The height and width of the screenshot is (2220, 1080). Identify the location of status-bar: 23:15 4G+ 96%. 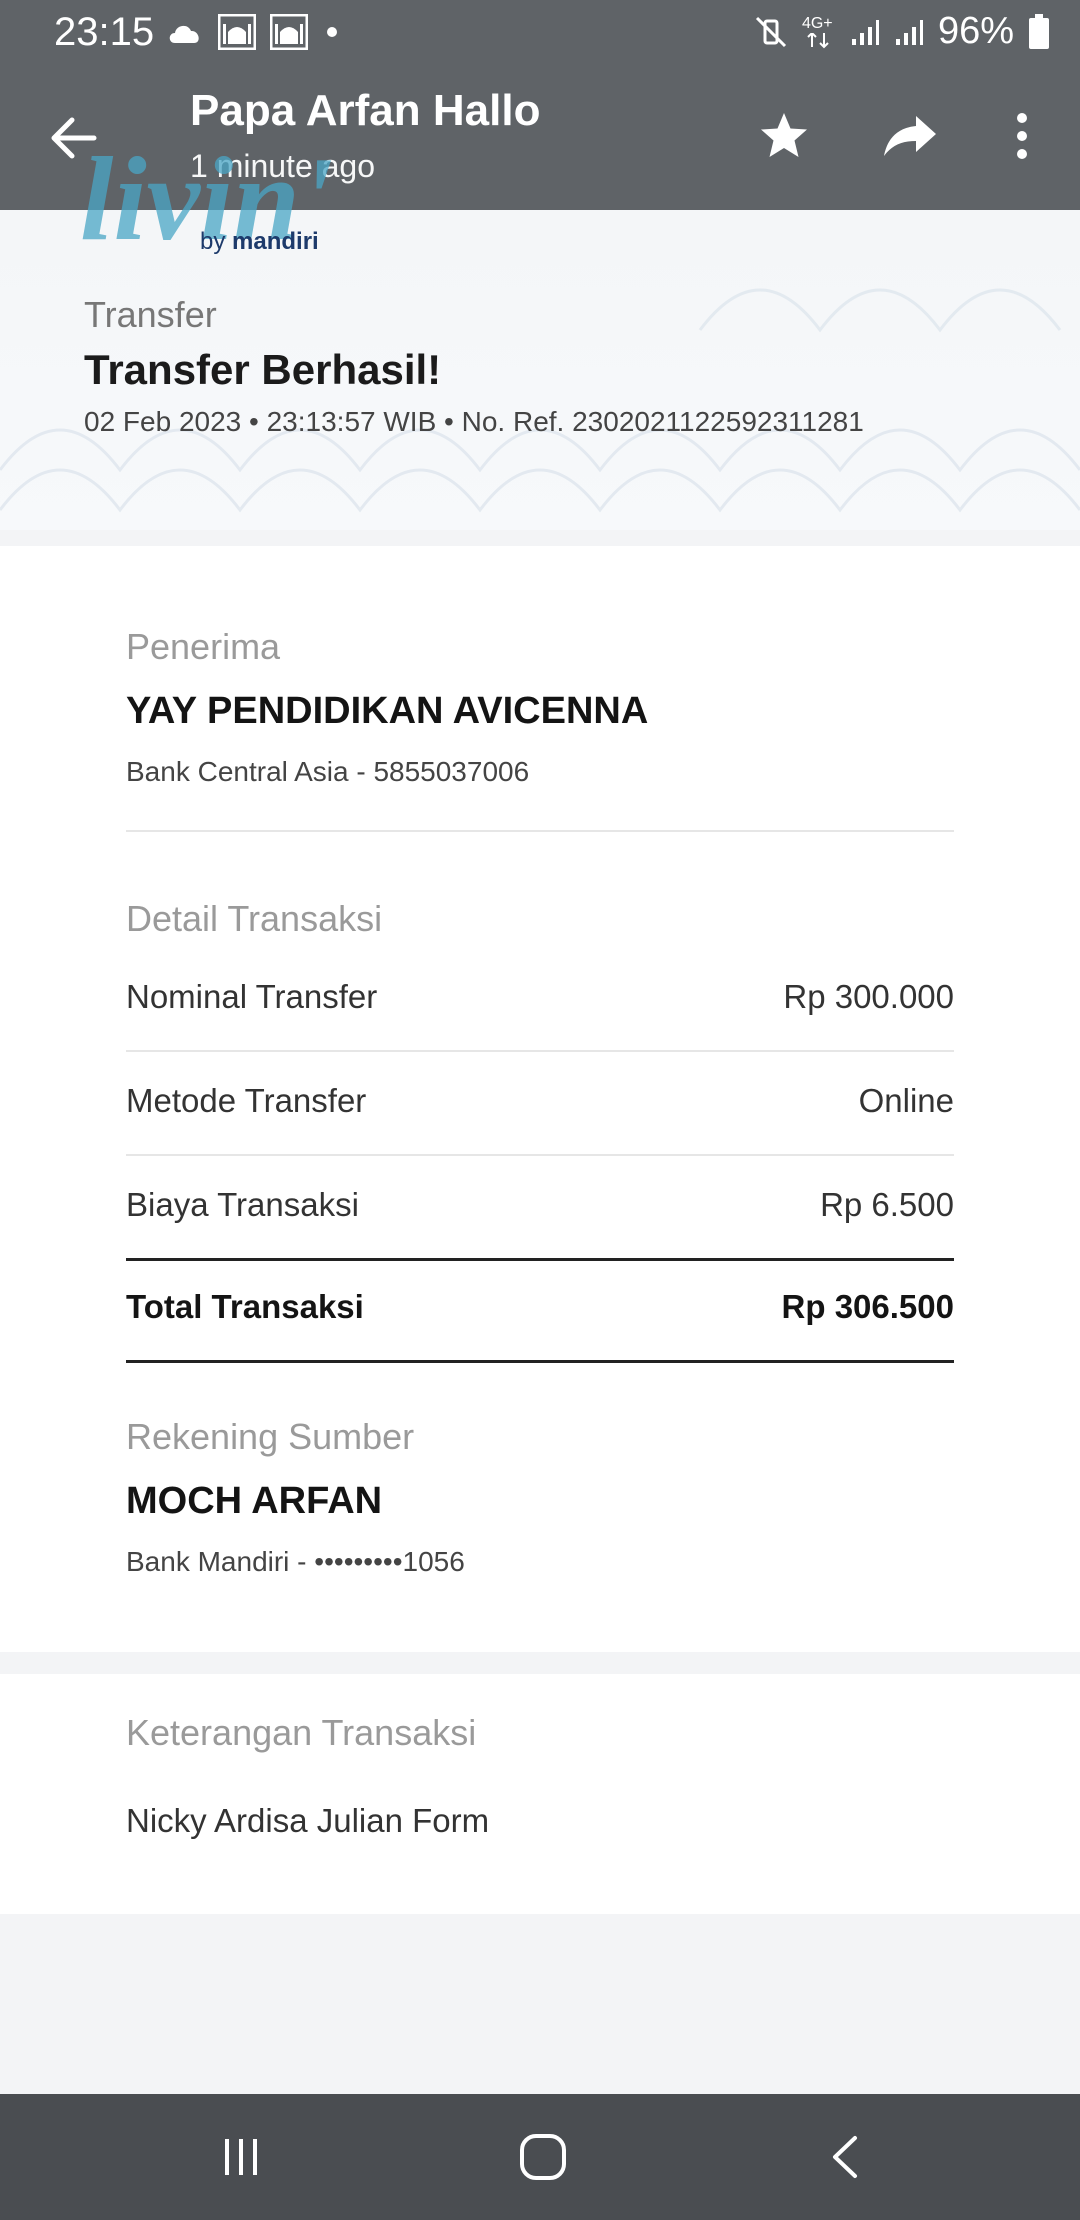
(540, 33).